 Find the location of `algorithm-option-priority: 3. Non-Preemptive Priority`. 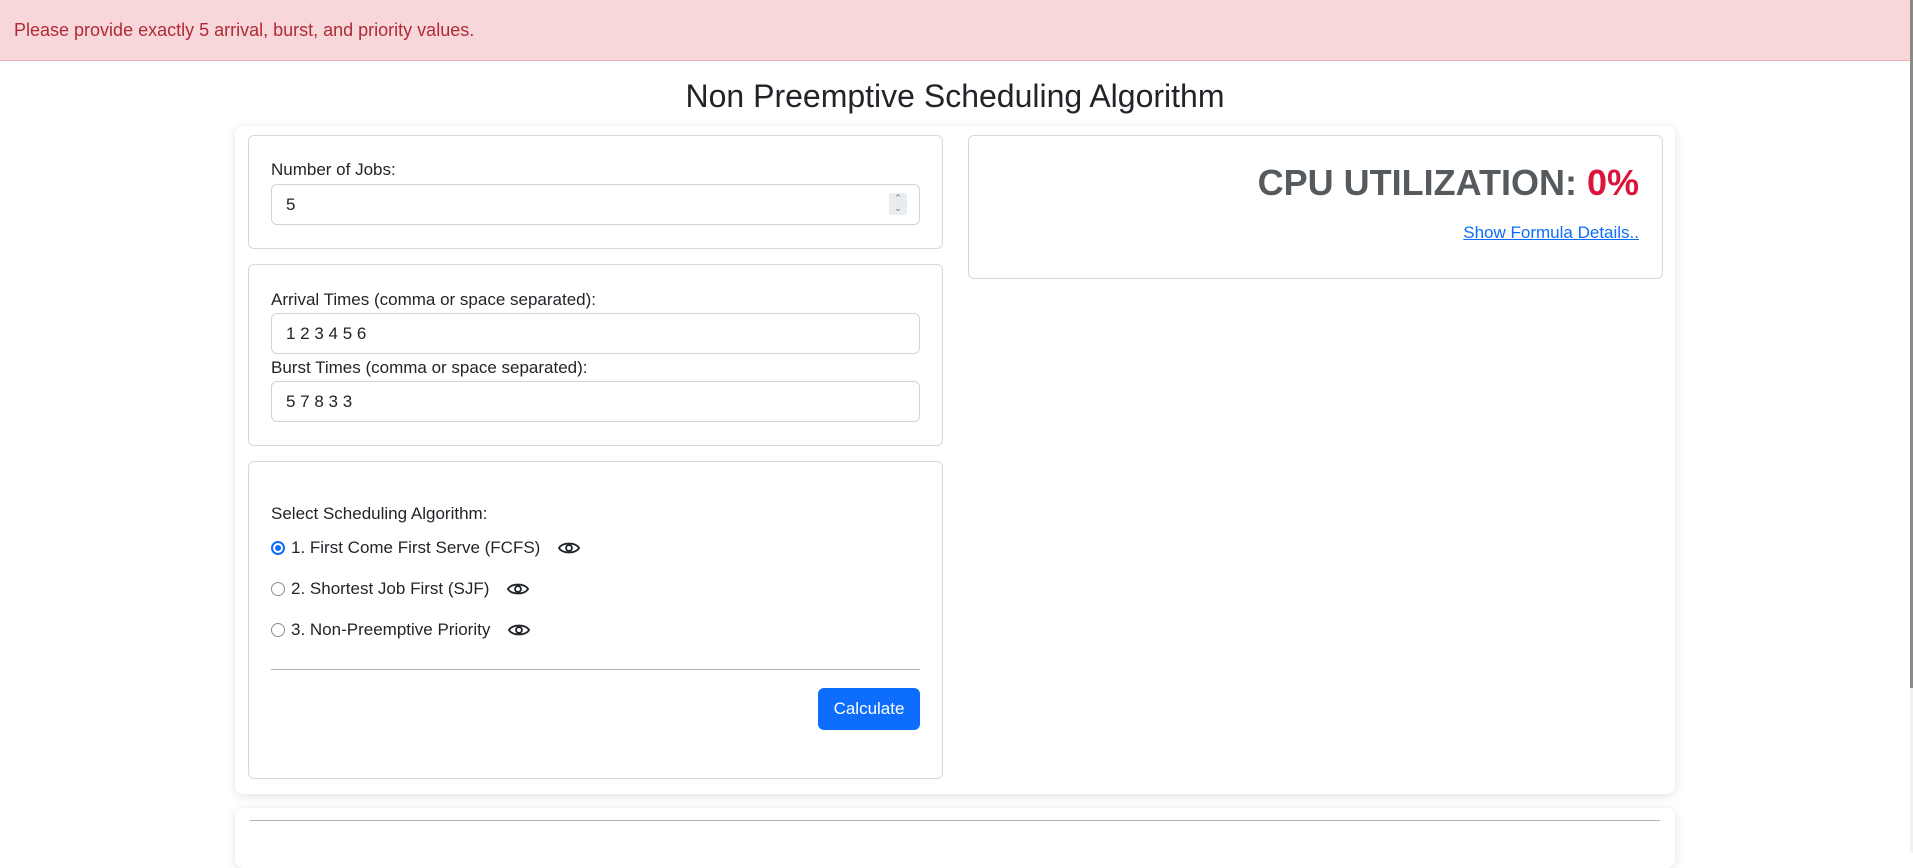

algorithm-option-priority: 3. Non-Preemptive Priority is located at coordinates (401, 630).